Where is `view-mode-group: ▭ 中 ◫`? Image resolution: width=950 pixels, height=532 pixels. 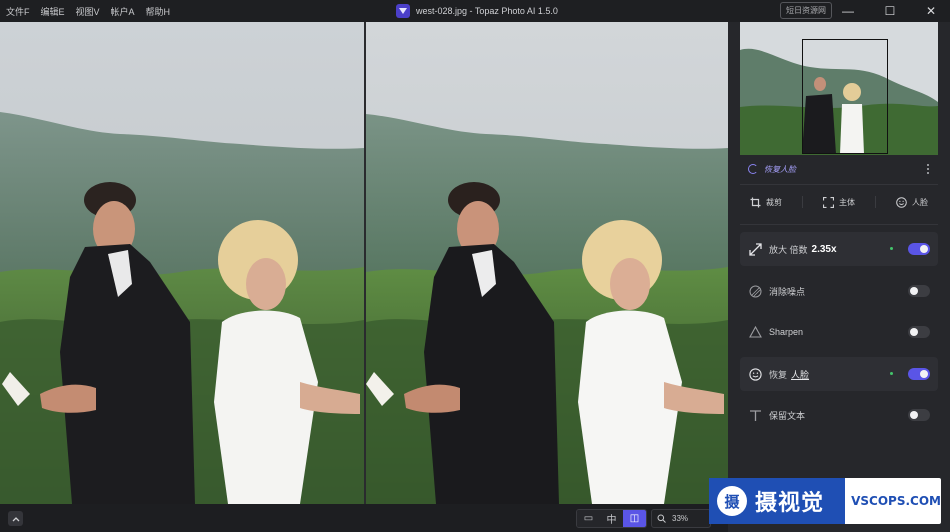
view-mode-group: ▭ 中 ◫ is located at coordinates (611, 518).